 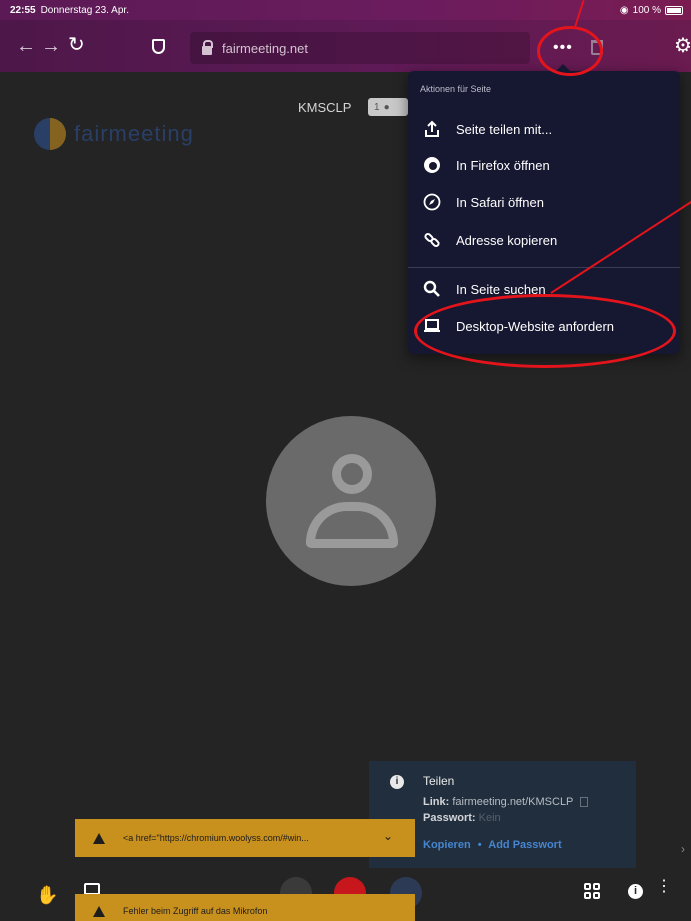 What do you see at coordinates (545, 331) in the screenshot?
I see `annotation-circle-desktop-item` at bounding box center [545, 331].